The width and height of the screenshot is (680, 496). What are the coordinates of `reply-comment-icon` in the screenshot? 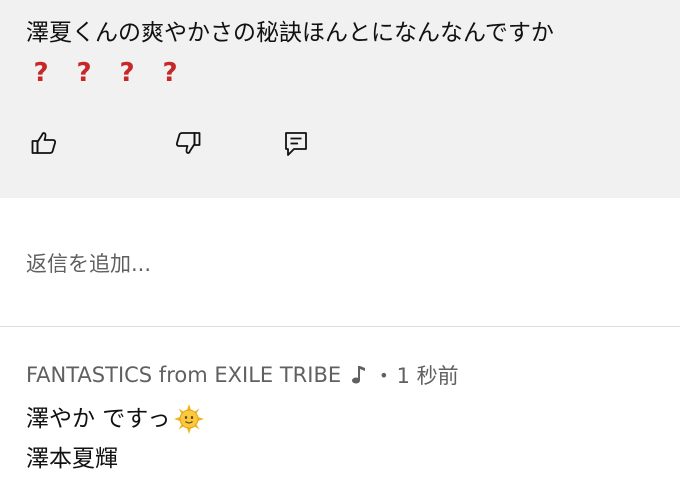 It's located at (296, 144).